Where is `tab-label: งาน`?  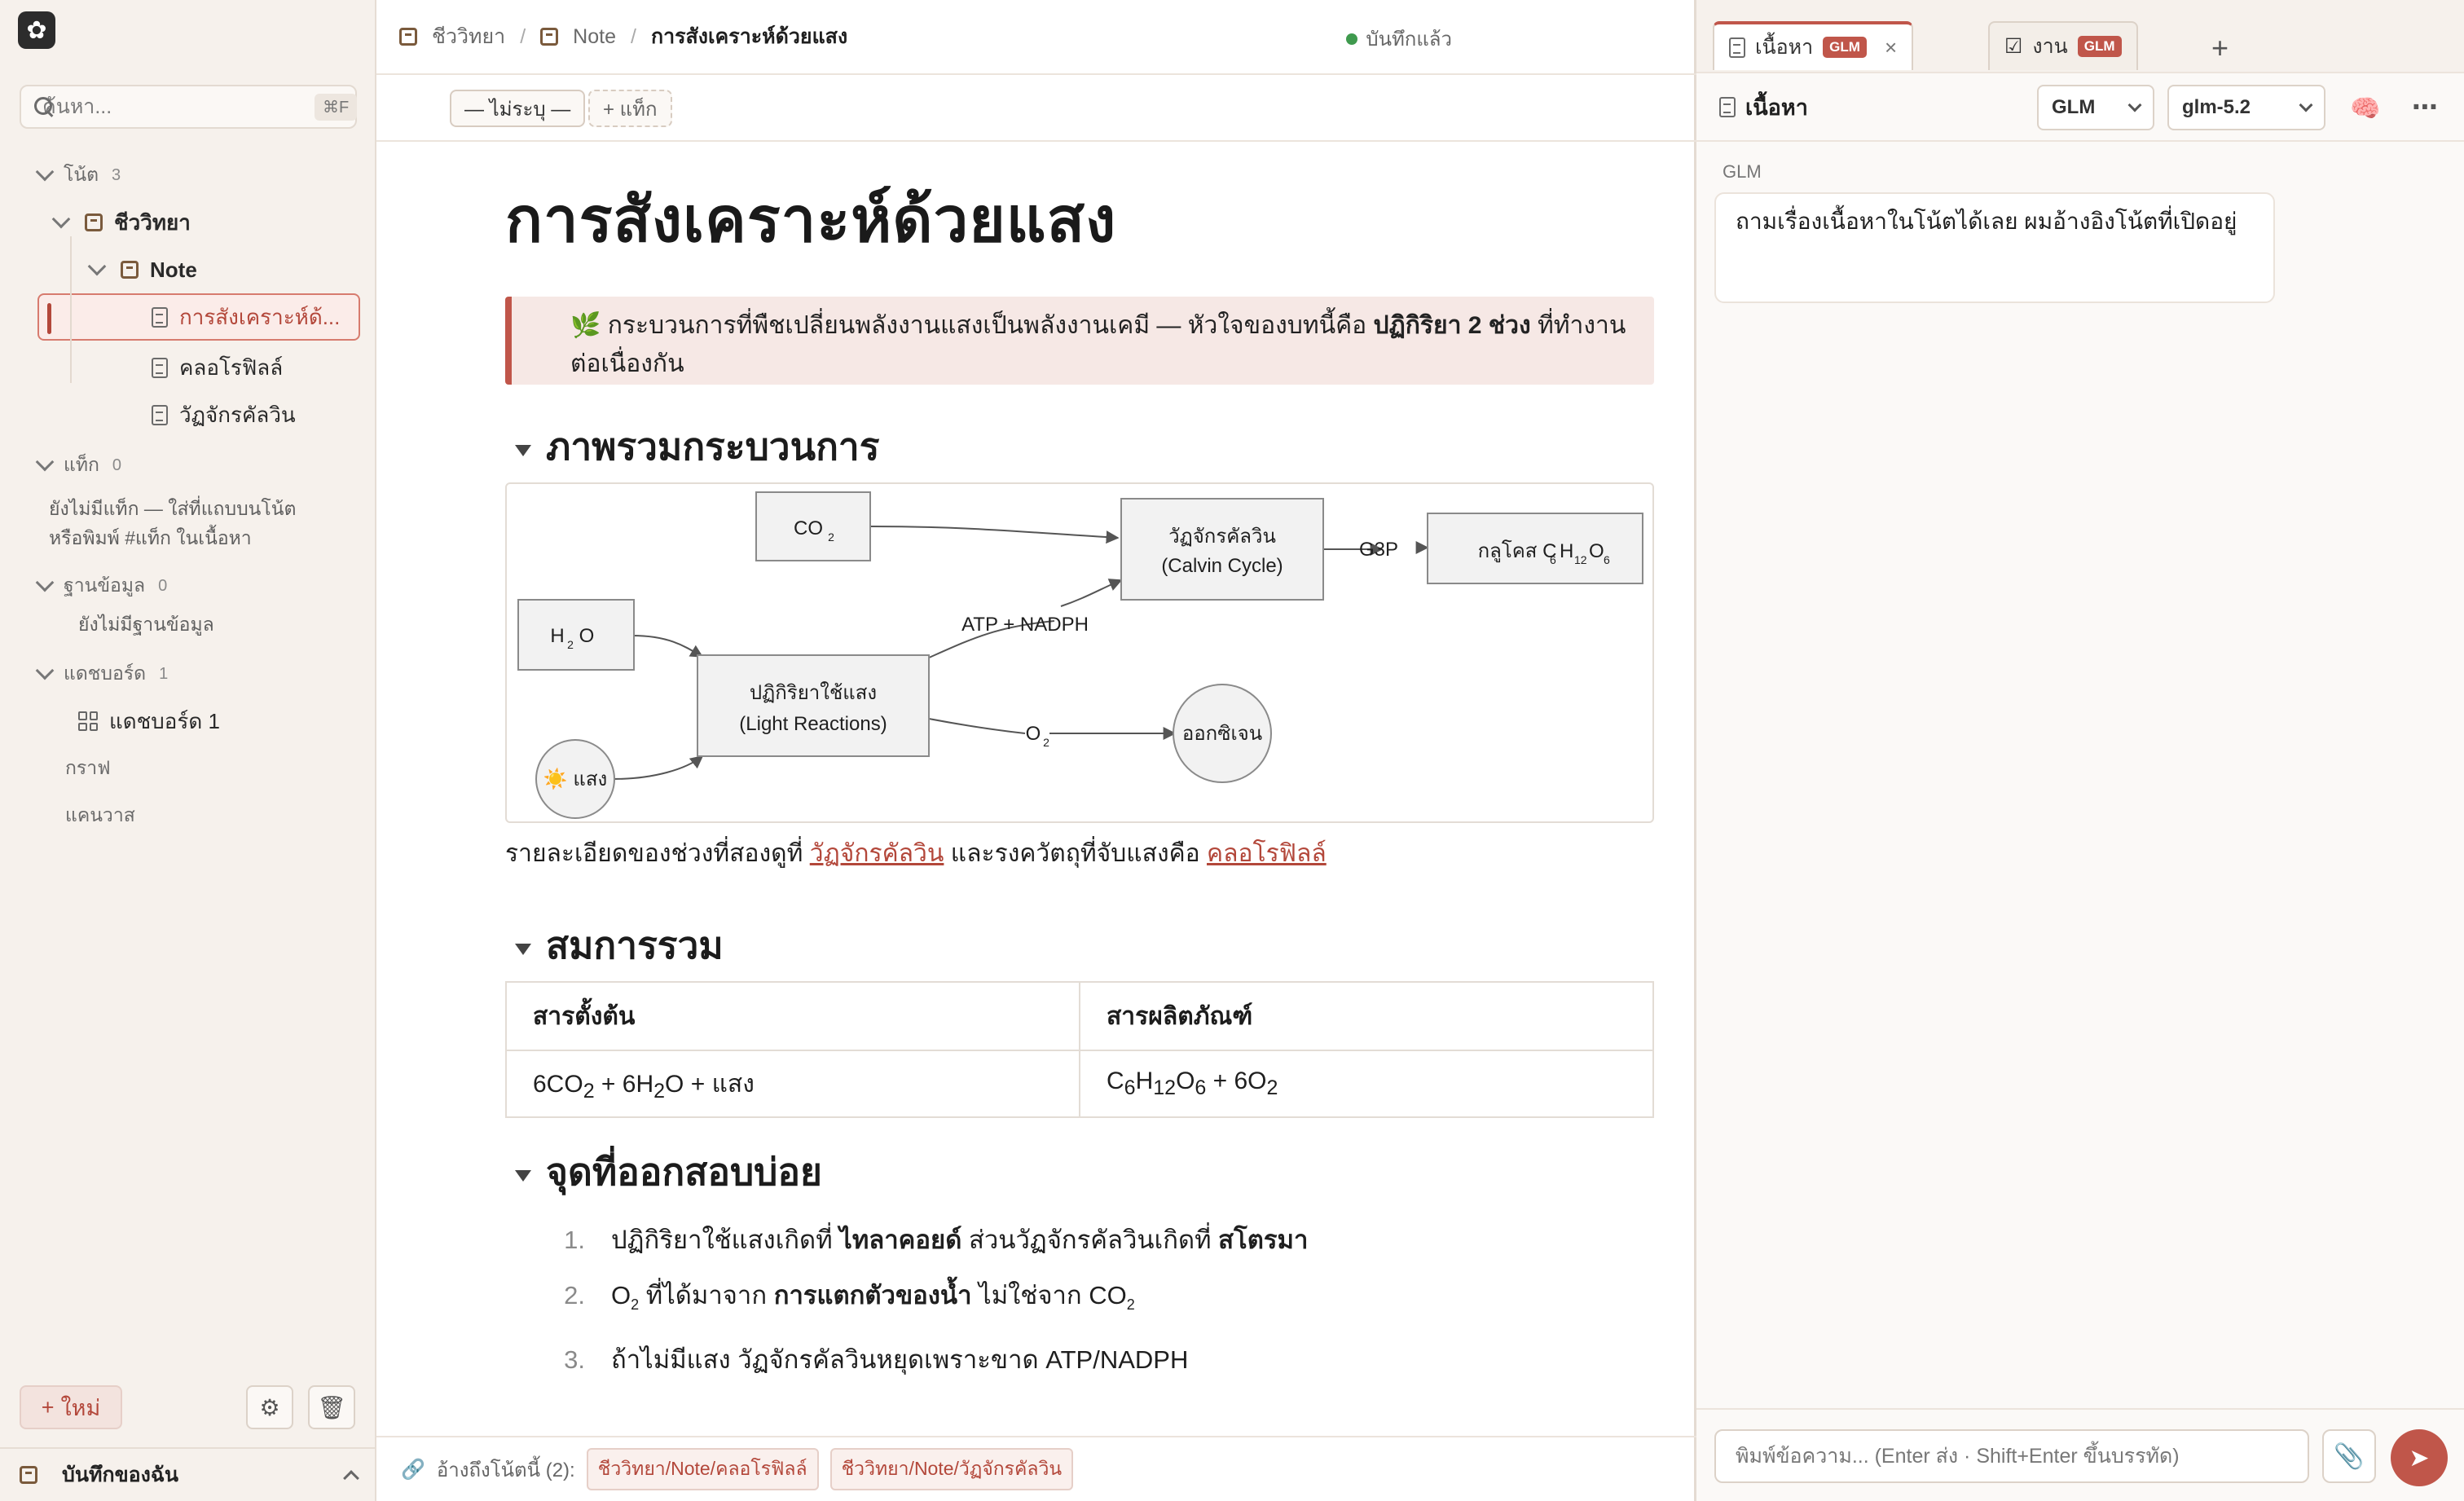 tab-label: งาน is located at coordinates (2050, 47).